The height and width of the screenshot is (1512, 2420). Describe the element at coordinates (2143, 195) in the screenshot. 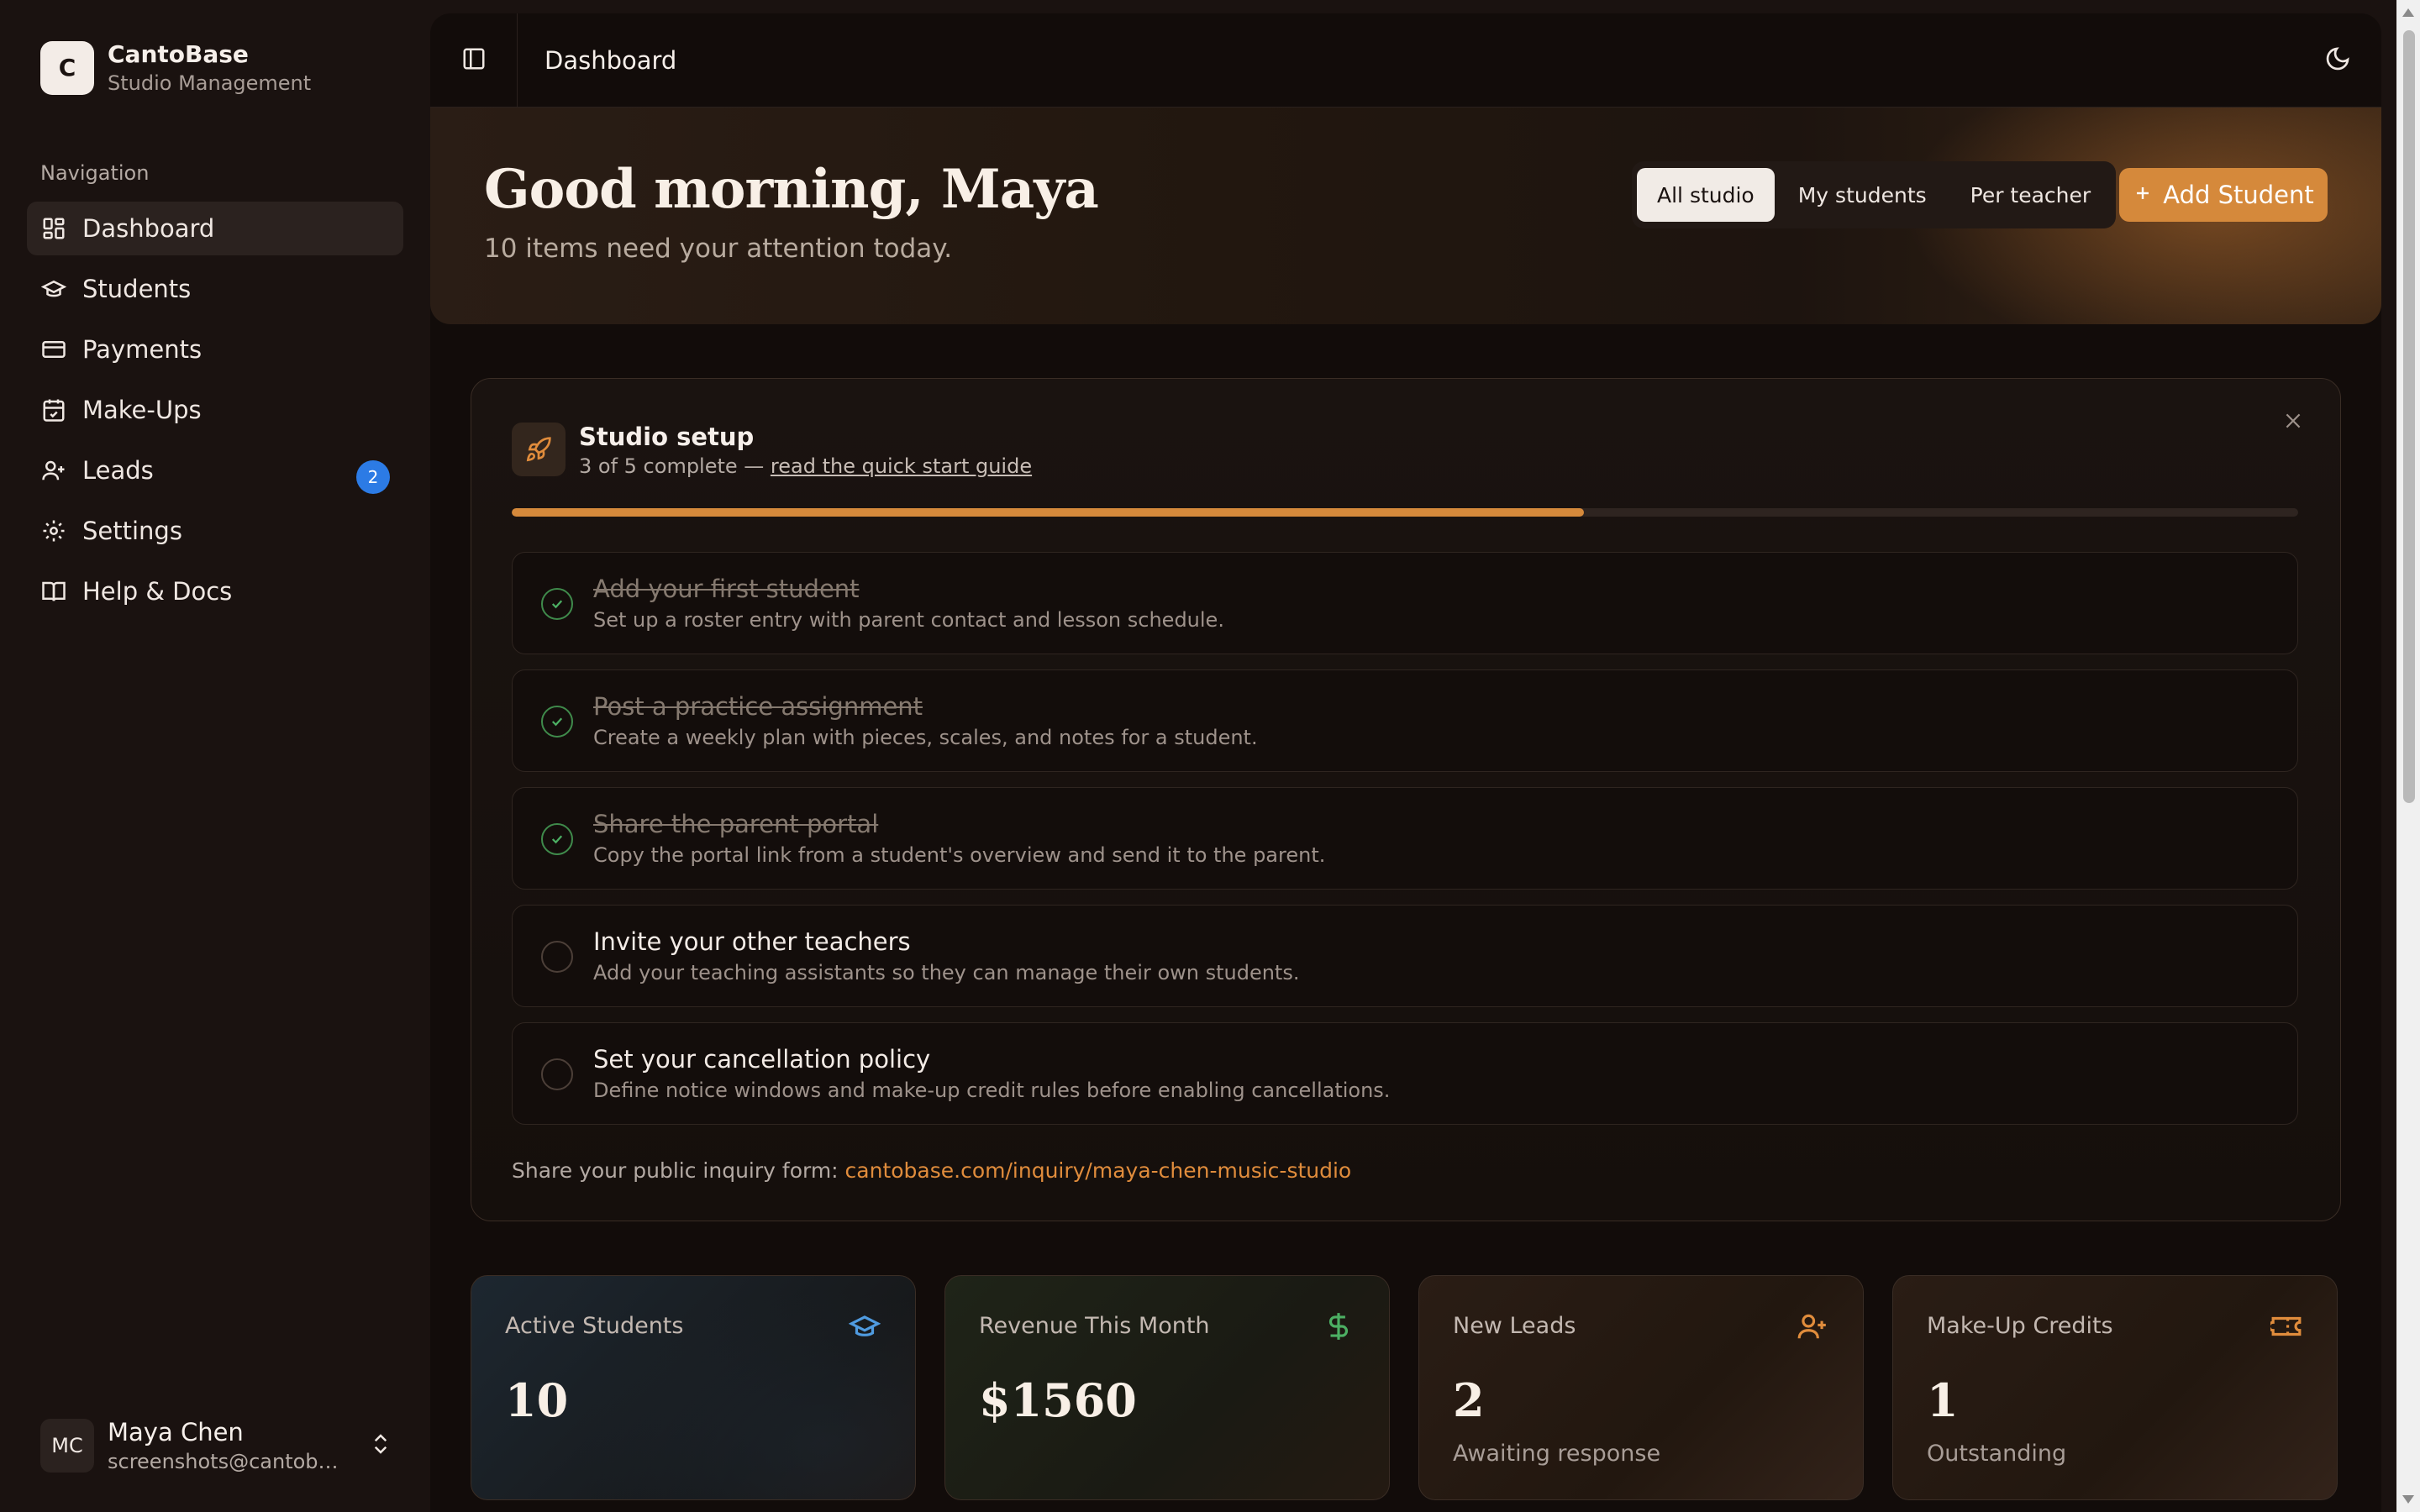

I see `plus-icon` at that location.